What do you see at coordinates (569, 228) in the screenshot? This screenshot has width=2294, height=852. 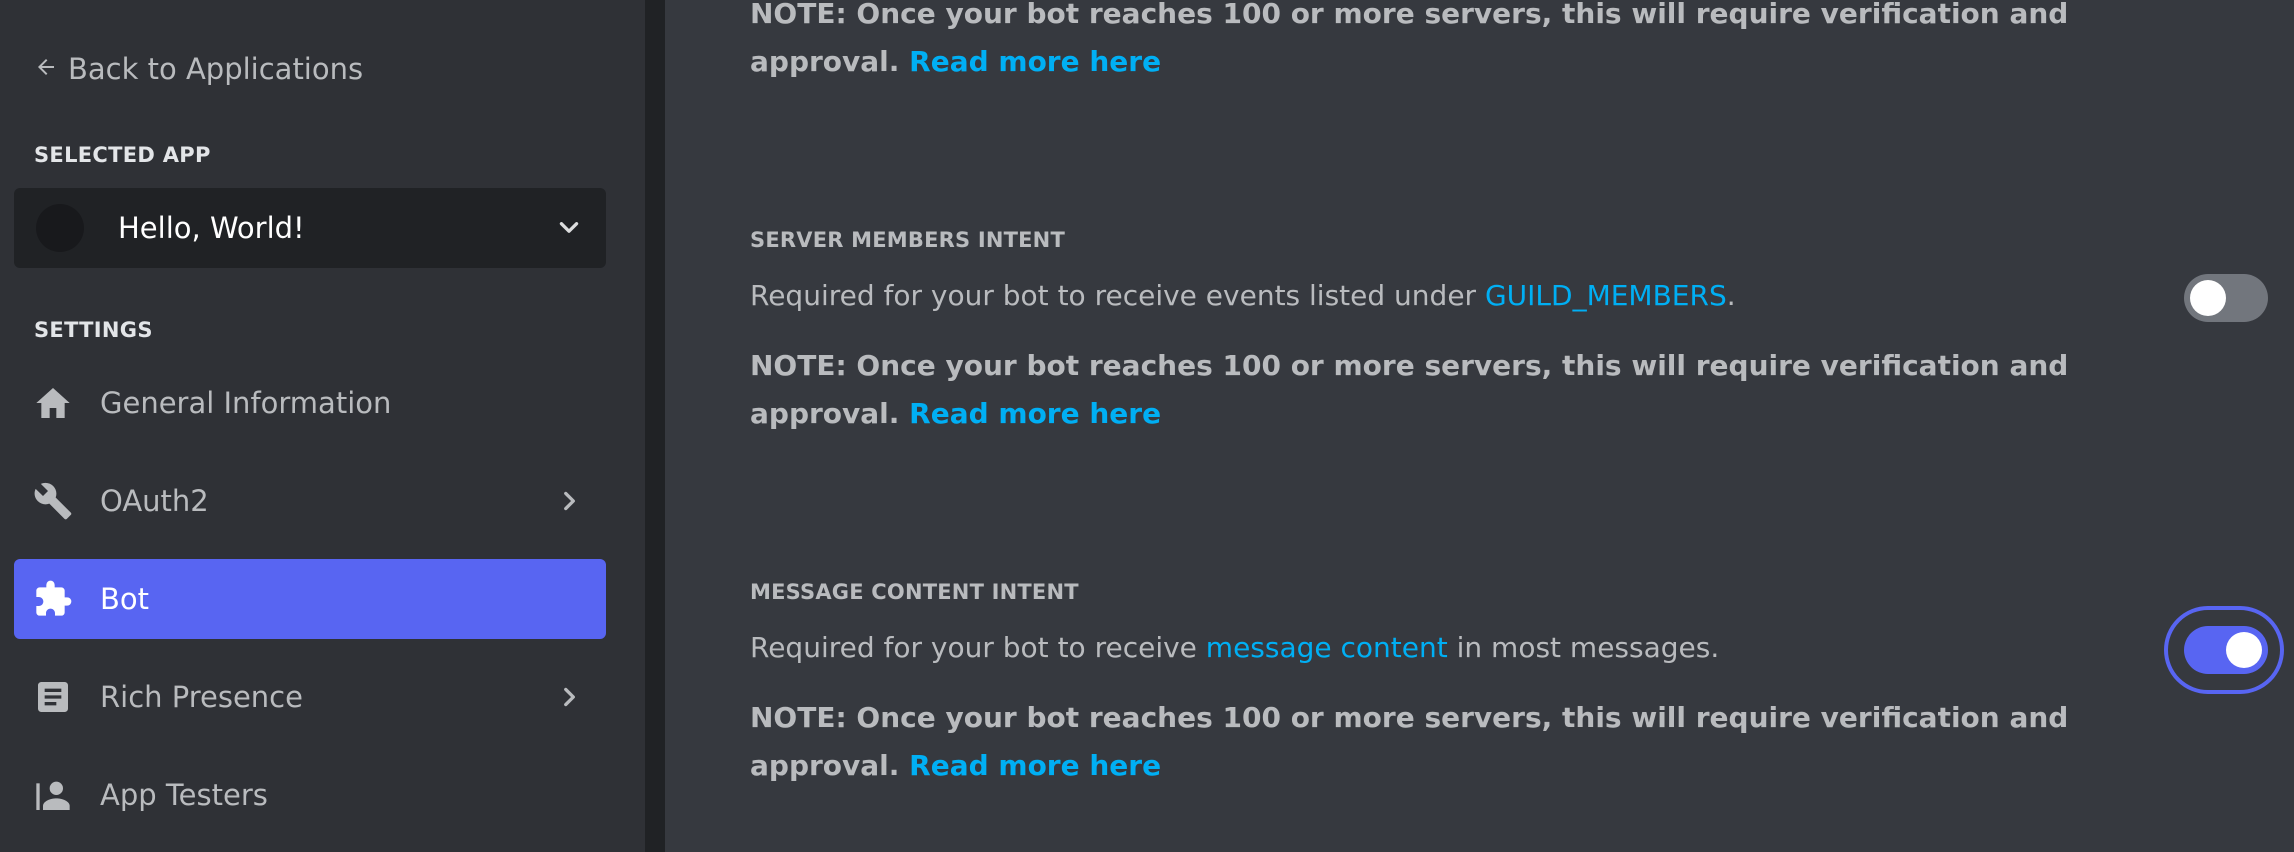 I see `chevron-down-icon` at bounding box center [569, 228].